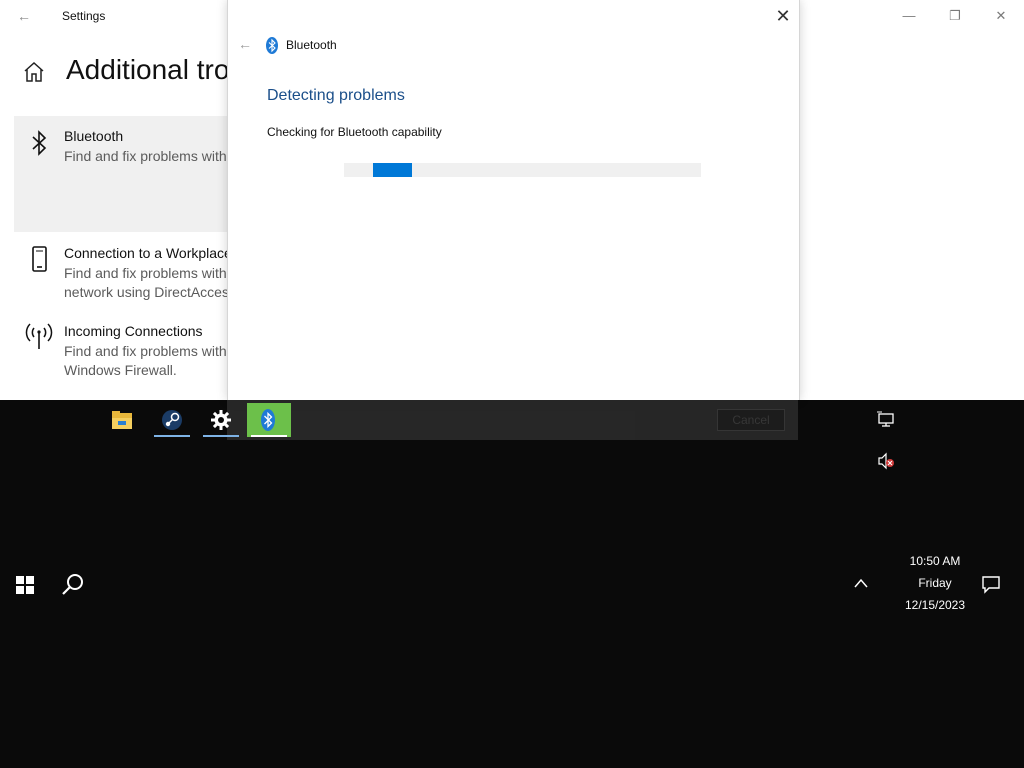 Image resolution: width=1024 pixels, height=768 pixels. I want to click on item-description-2: Windows Firewall., so click(120, 370).